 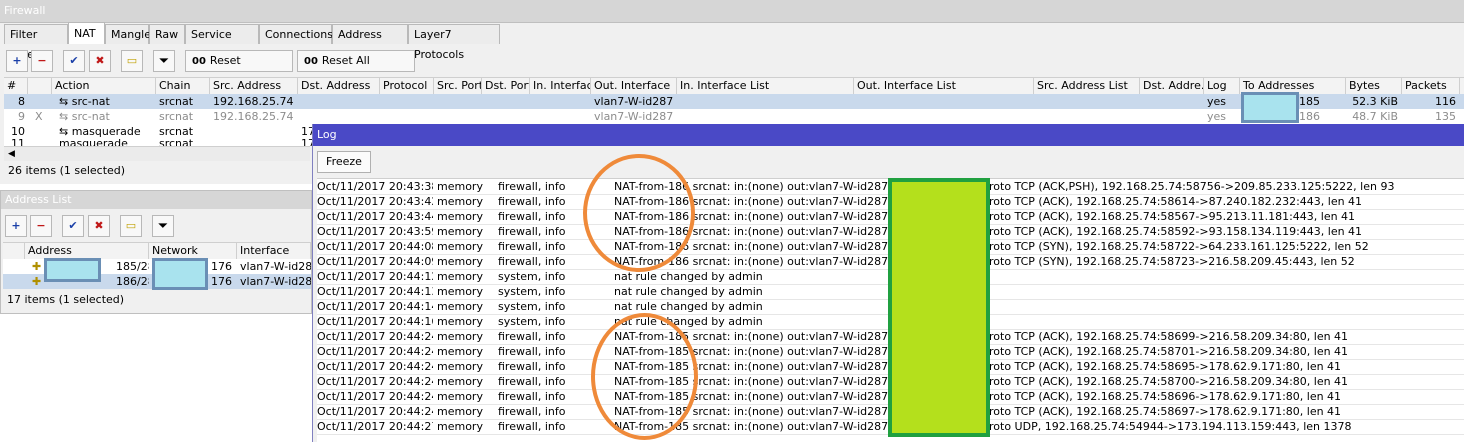 I want to click on col-dst-port: Dst. Port, so click(x=506, y=86).